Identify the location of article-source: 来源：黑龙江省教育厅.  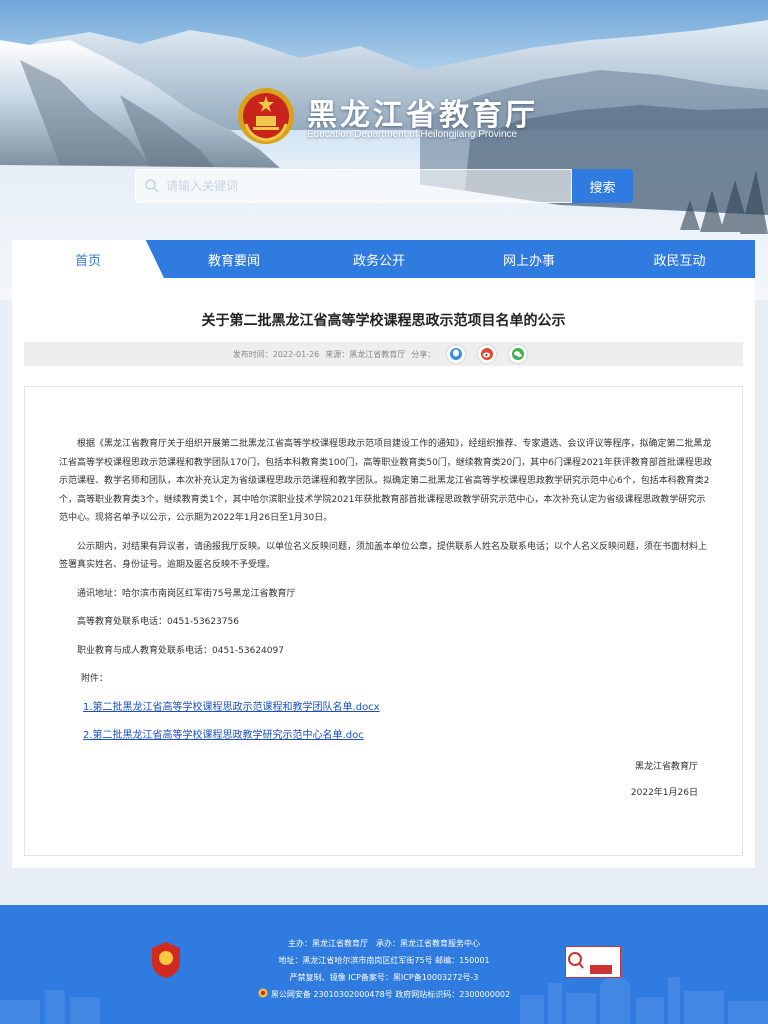
(365, 354).